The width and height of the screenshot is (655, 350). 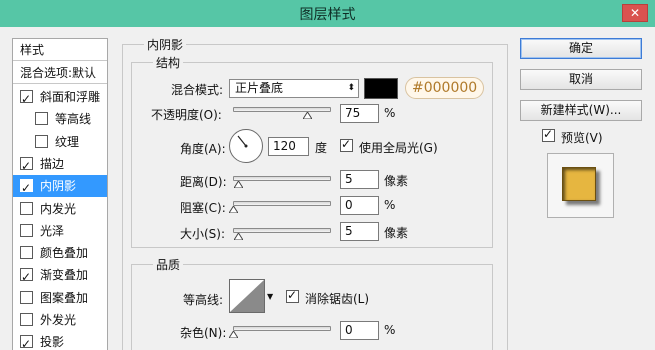 I want to click on style-item: 外发光, so click(x=60, y=320).